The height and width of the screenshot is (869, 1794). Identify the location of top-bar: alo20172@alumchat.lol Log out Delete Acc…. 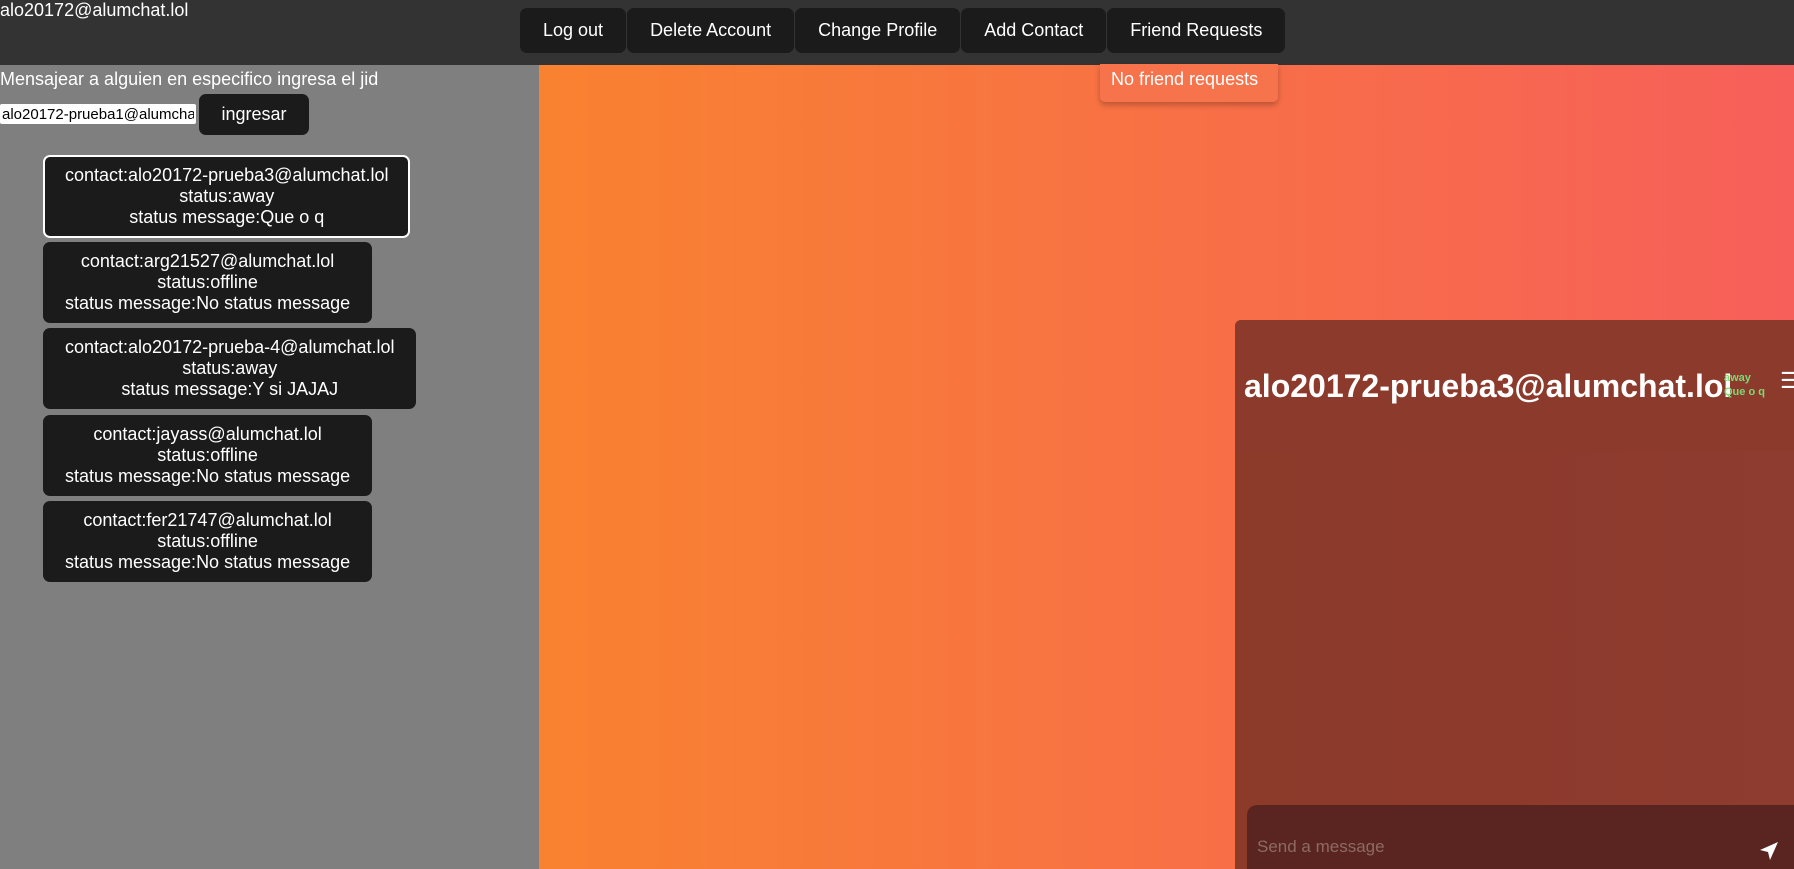
(897, 32).